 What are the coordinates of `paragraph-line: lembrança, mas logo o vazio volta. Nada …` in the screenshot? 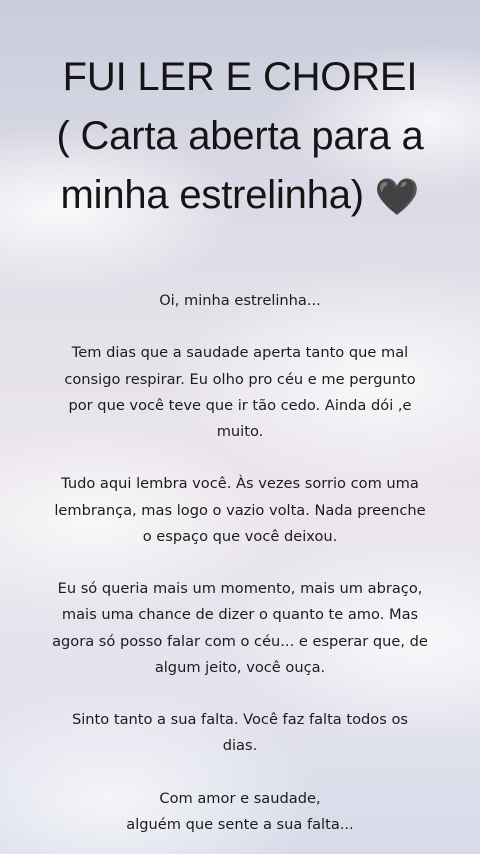 It's located at (240, 510).